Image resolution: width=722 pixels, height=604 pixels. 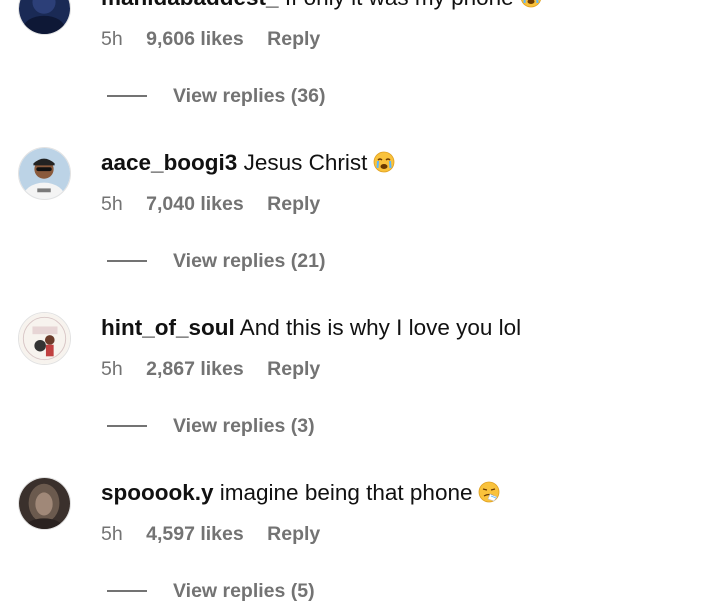 I want to click on comment-text: And this is why I love you lol, so click(x=380, y=327).